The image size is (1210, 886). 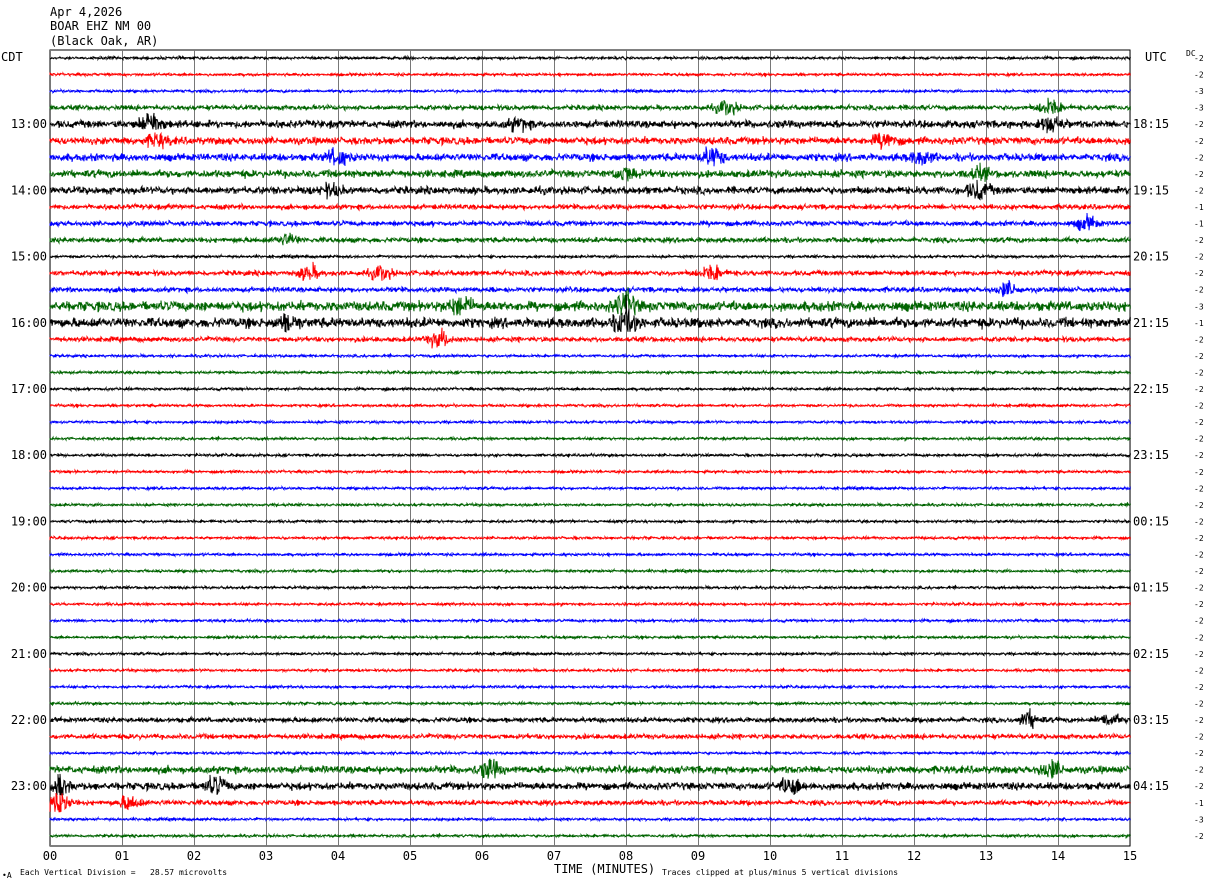 I want to click on x-tick-label: 01, so click(x=122, y=856).